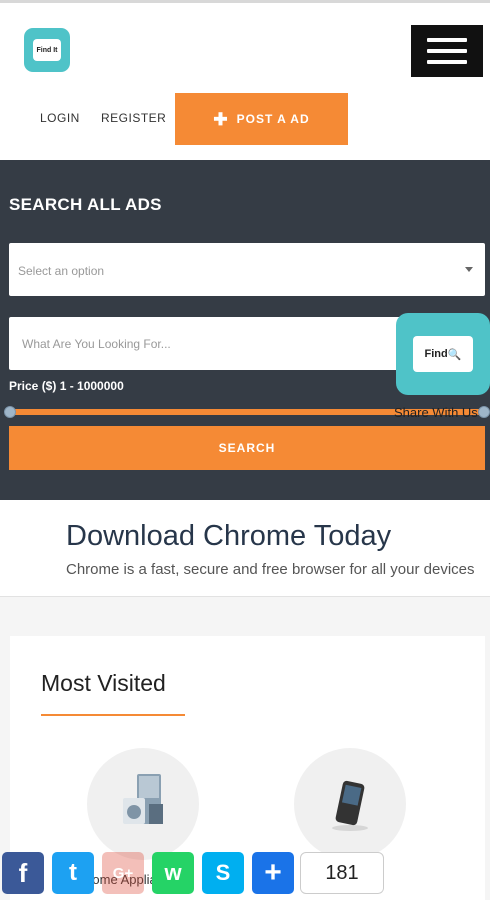 The height and width of the screenshot is (900, 490). What do you see at coordinates (61, 271) in the screenshot?
I see `category-select-placeholder: Select an option` at bounding box center [61, 271].